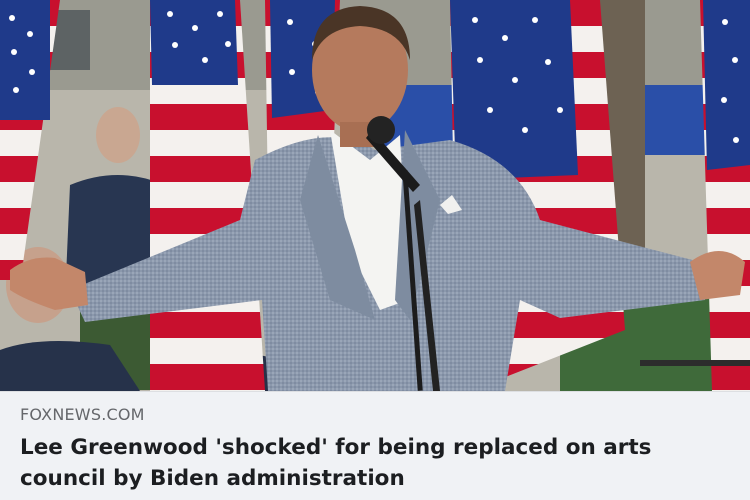  I want to click on source-domain: FOXNEWS.COM, so click(82, 414).